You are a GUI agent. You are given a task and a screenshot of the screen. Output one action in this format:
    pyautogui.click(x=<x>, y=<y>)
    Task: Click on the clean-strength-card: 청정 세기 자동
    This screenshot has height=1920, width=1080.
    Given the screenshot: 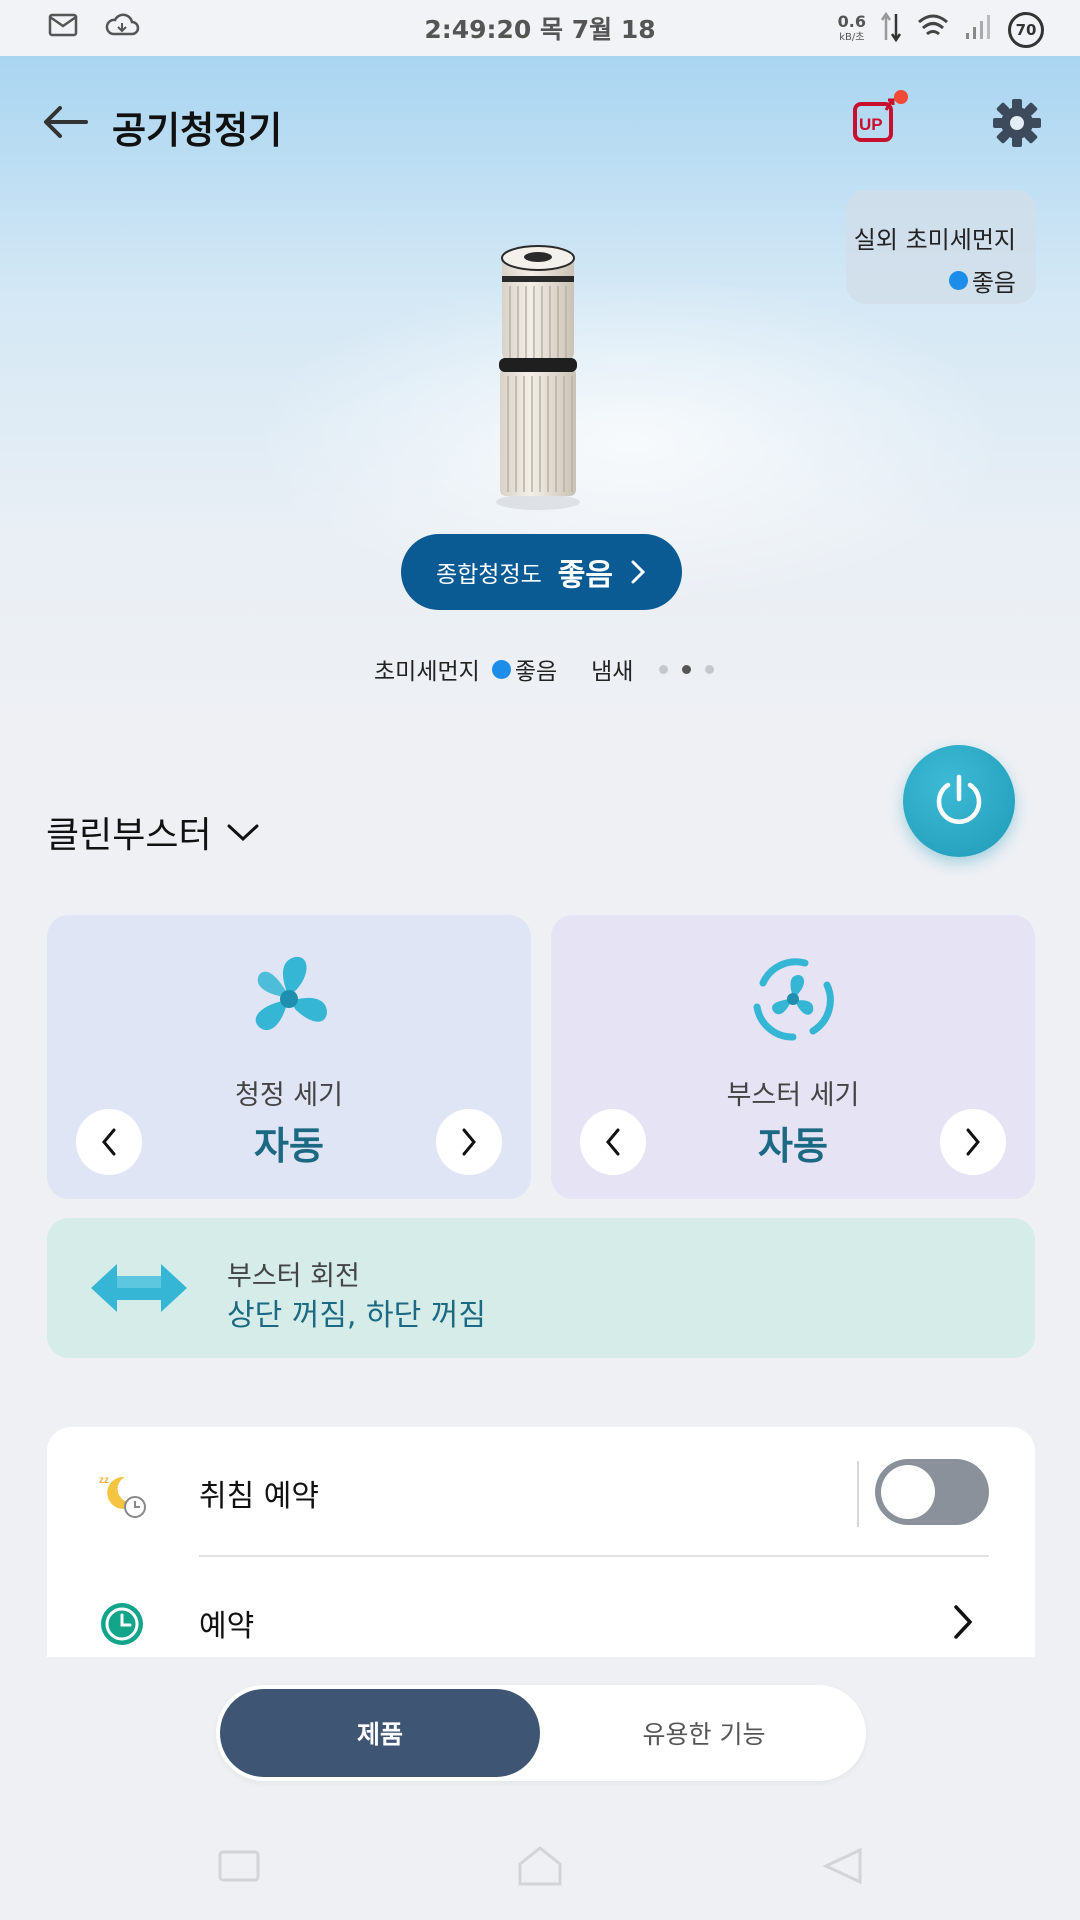 What is the action you would take?
    pyautogui.click(x=289, y=1057)
    